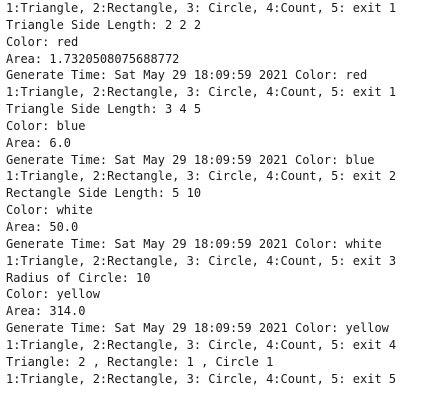 This screenshot has height=401, width=441. What do you see at coordinates (104, 109) in the screenshot?
I see `console-line: Triangle Side Length: 3 4 5` at bounding box center [104, 109].